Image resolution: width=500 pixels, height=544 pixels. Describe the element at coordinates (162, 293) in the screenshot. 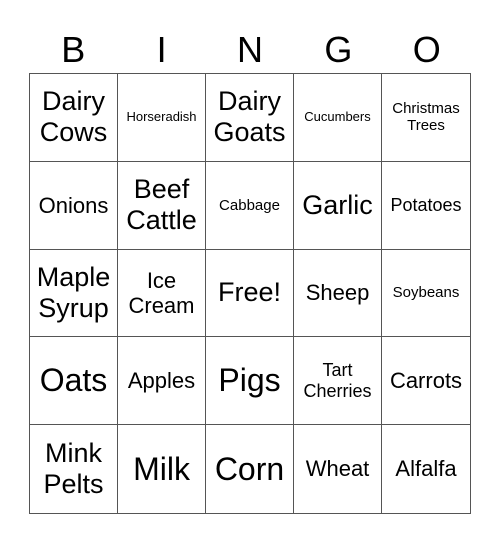

I see `bingo-cell: Ice Cream` at that location.